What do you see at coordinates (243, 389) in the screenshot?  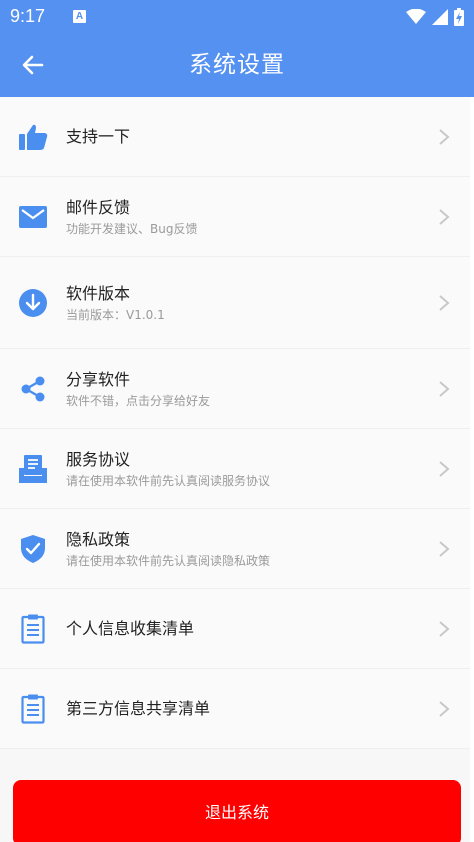 I see `settings-item-texts: 分享软件 软件不错，点击分享给好友` at bounding box center [243, 389].